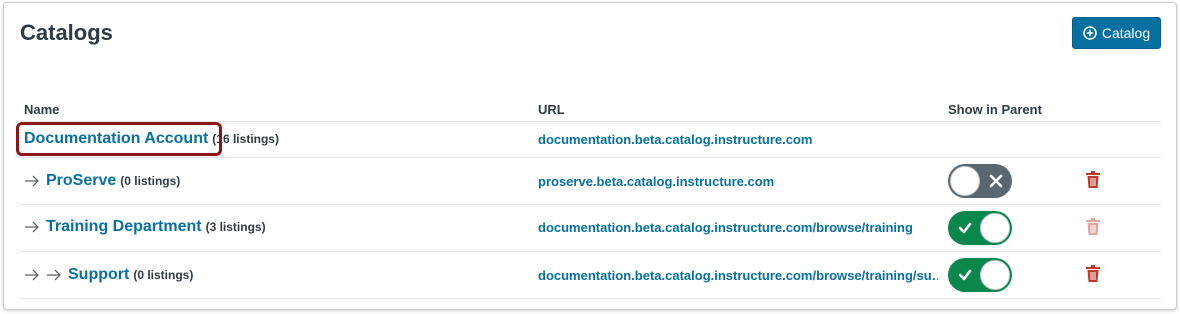 The image size is (1180, 314). I want to click on table-row-name-cell: Training Department (3 listings), so click(145, 227).